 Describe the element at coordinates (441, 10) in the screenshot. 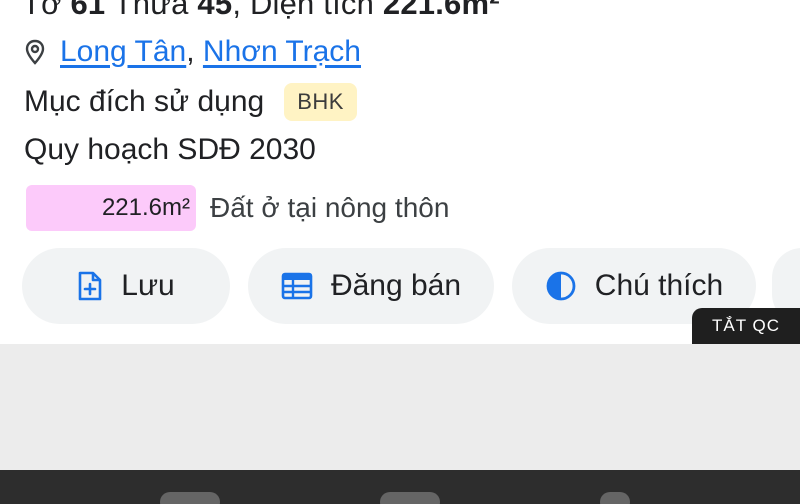

I see `area-value: 221.6m²` at that location.